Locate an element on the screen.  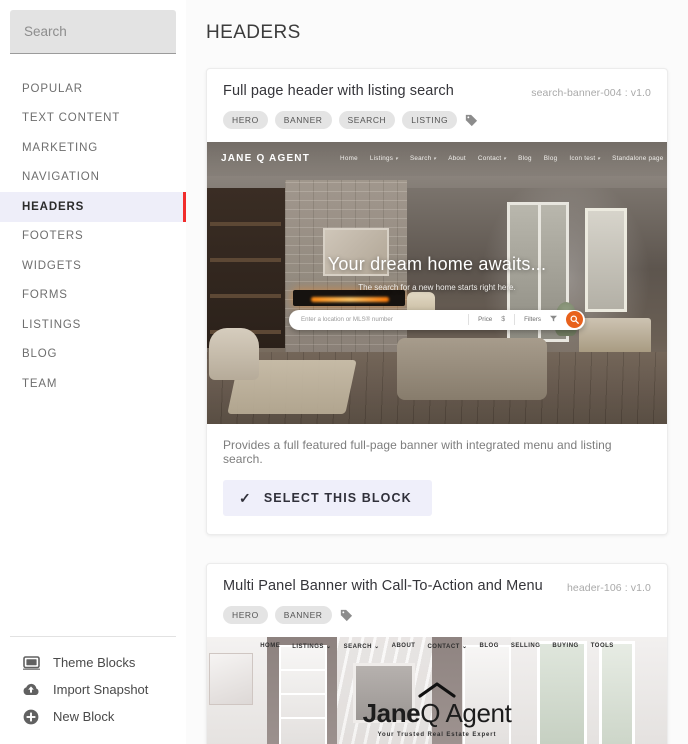
preview-menu-item-about: ABOUT is located at coordinates (404, 646).